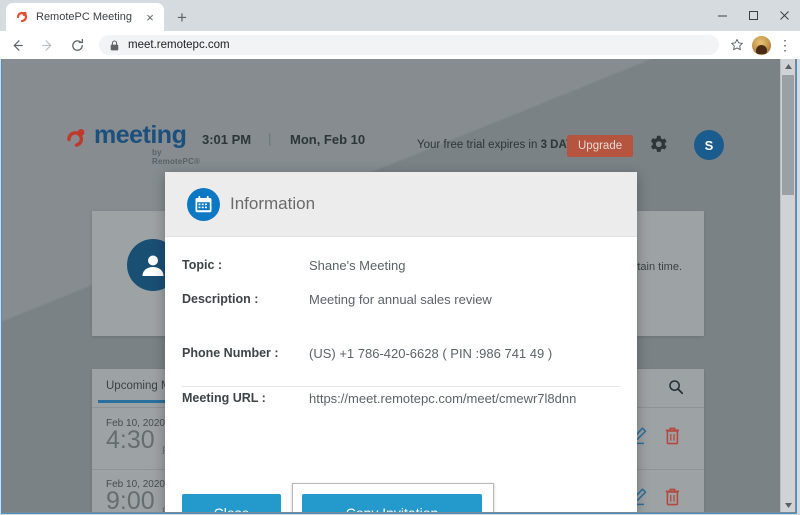  I want to click on field-label: Description :, so click(220, 299).